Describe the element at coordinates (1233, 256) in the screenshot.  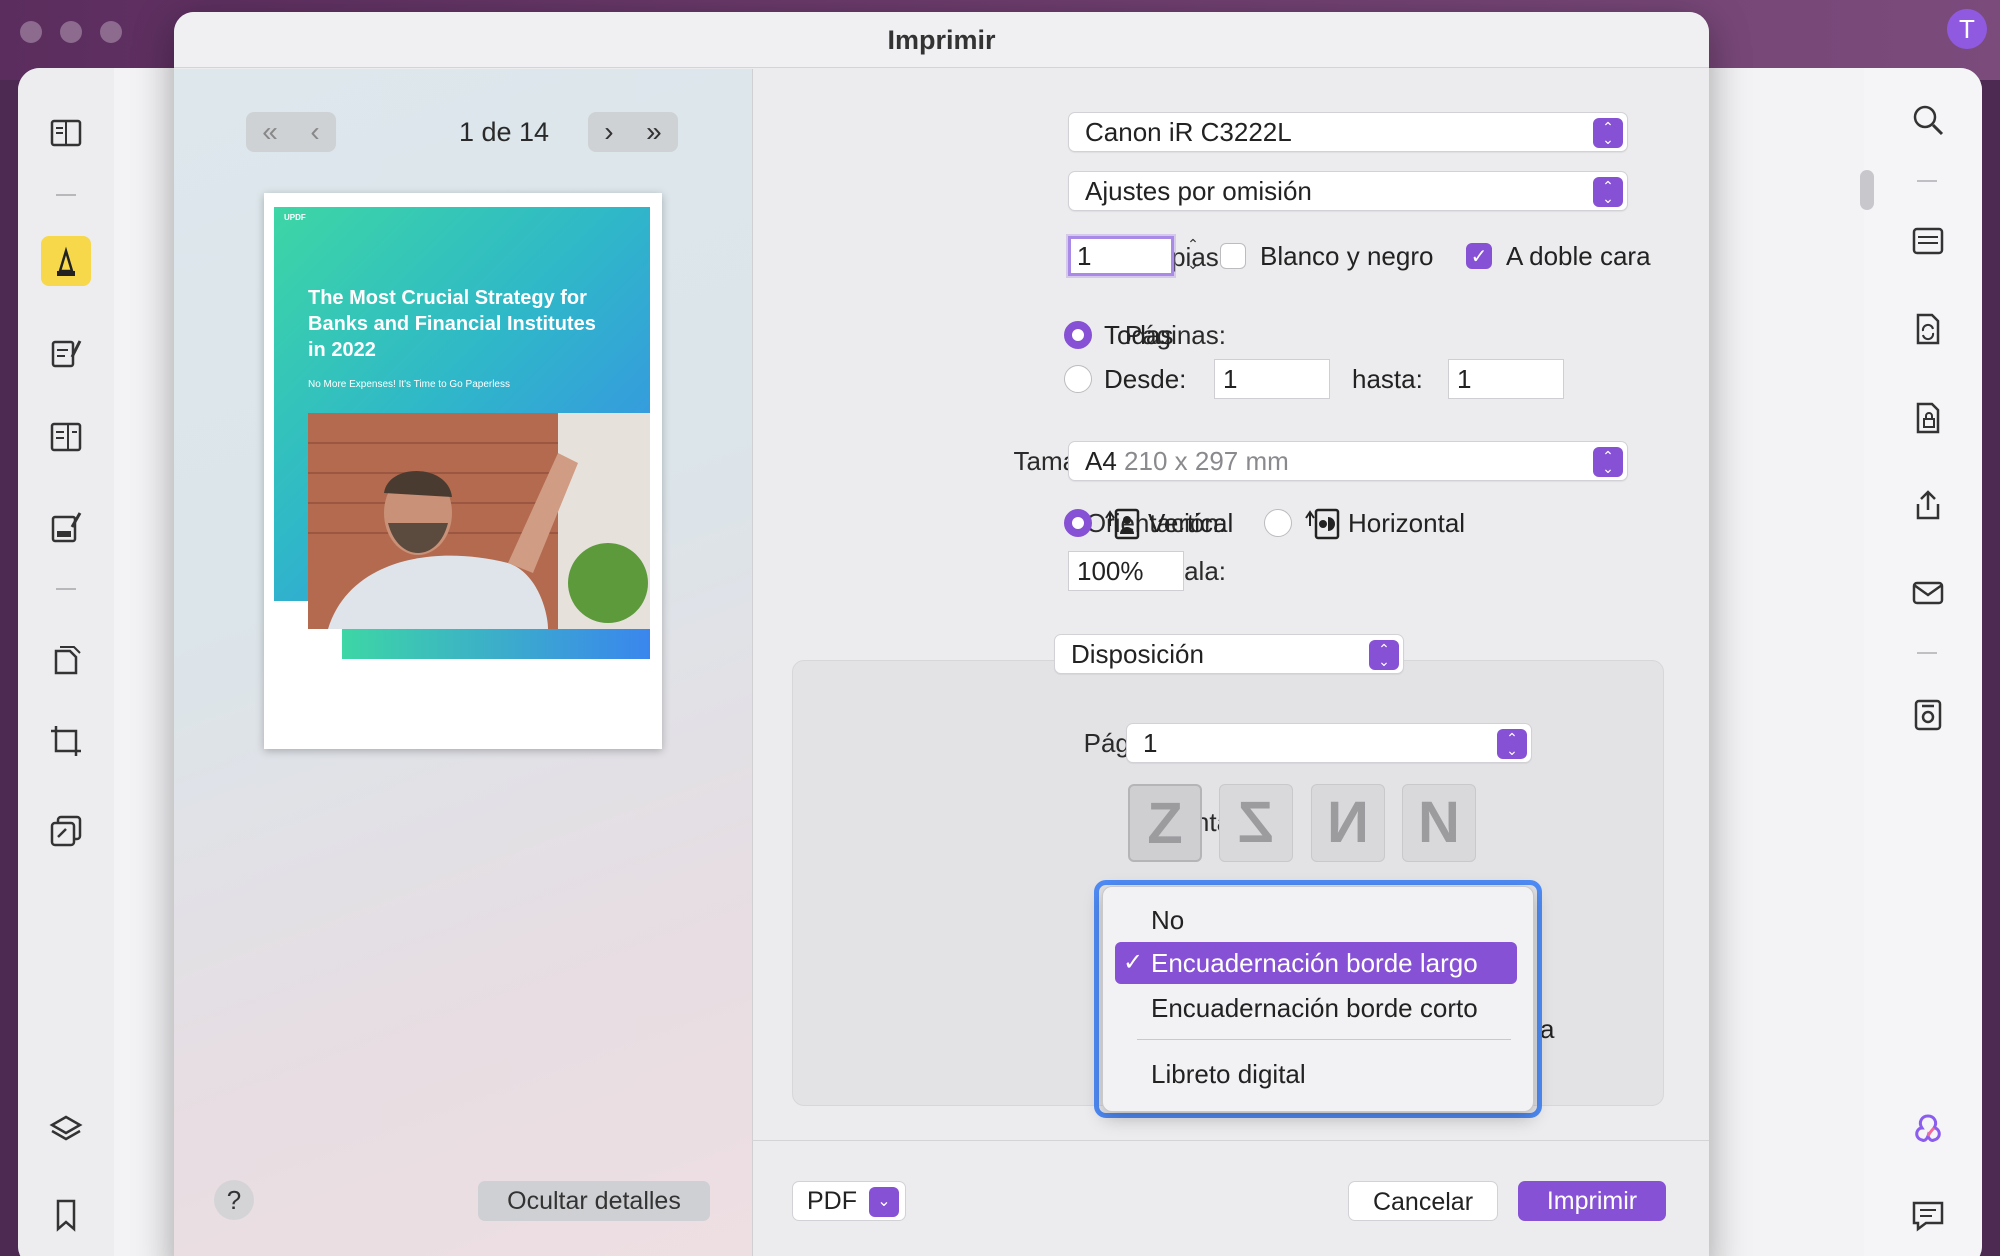
I see `black-white-checkbox` at that location.